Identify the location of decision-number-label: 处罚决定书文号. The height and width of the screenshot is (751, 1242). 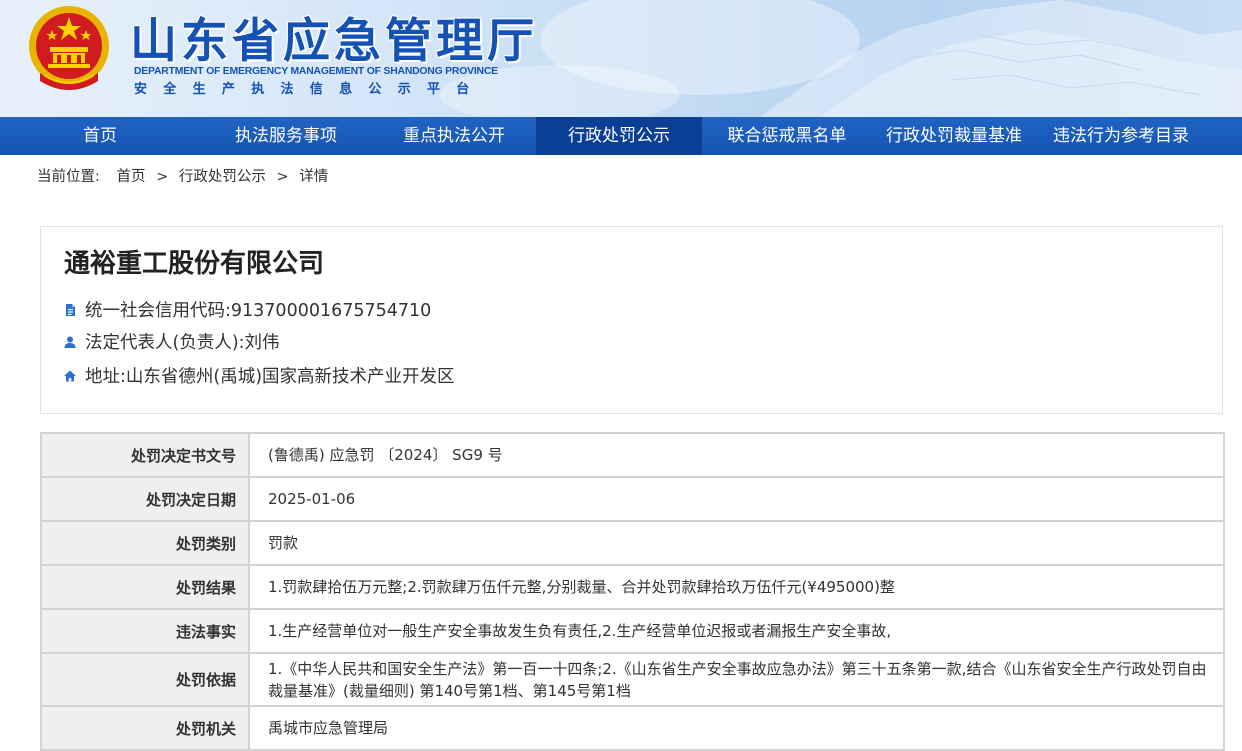
(145, 455).